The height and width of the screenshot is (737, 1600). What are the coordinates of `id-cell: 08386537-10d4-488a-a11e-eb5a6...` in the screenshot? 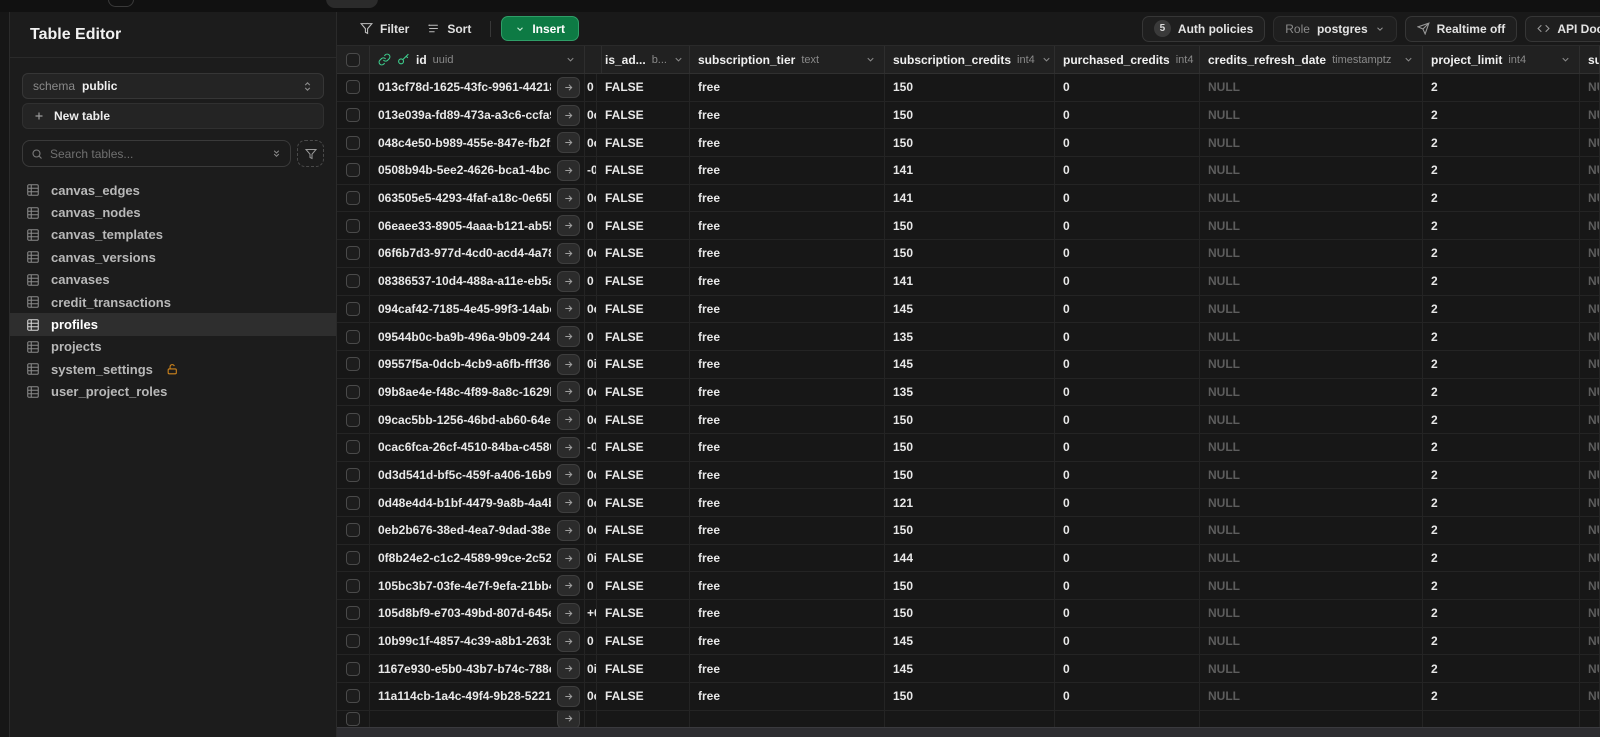 It's located at (477, 281).